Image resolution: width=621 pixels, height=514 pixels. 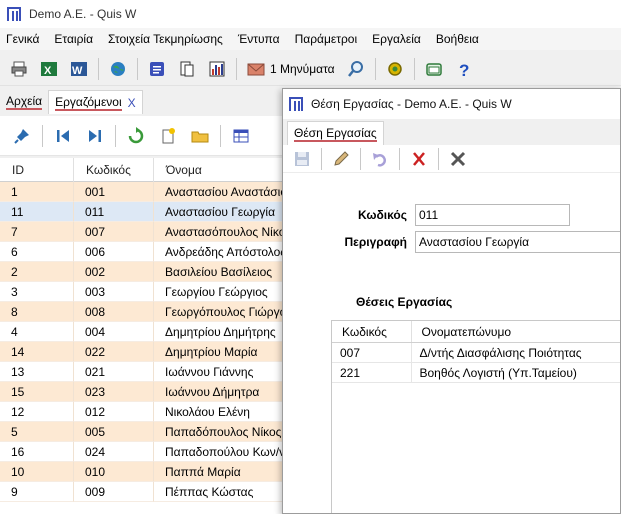 I want to click on sub-column-header-code: Κωδικός, so click(x=372, y=331).